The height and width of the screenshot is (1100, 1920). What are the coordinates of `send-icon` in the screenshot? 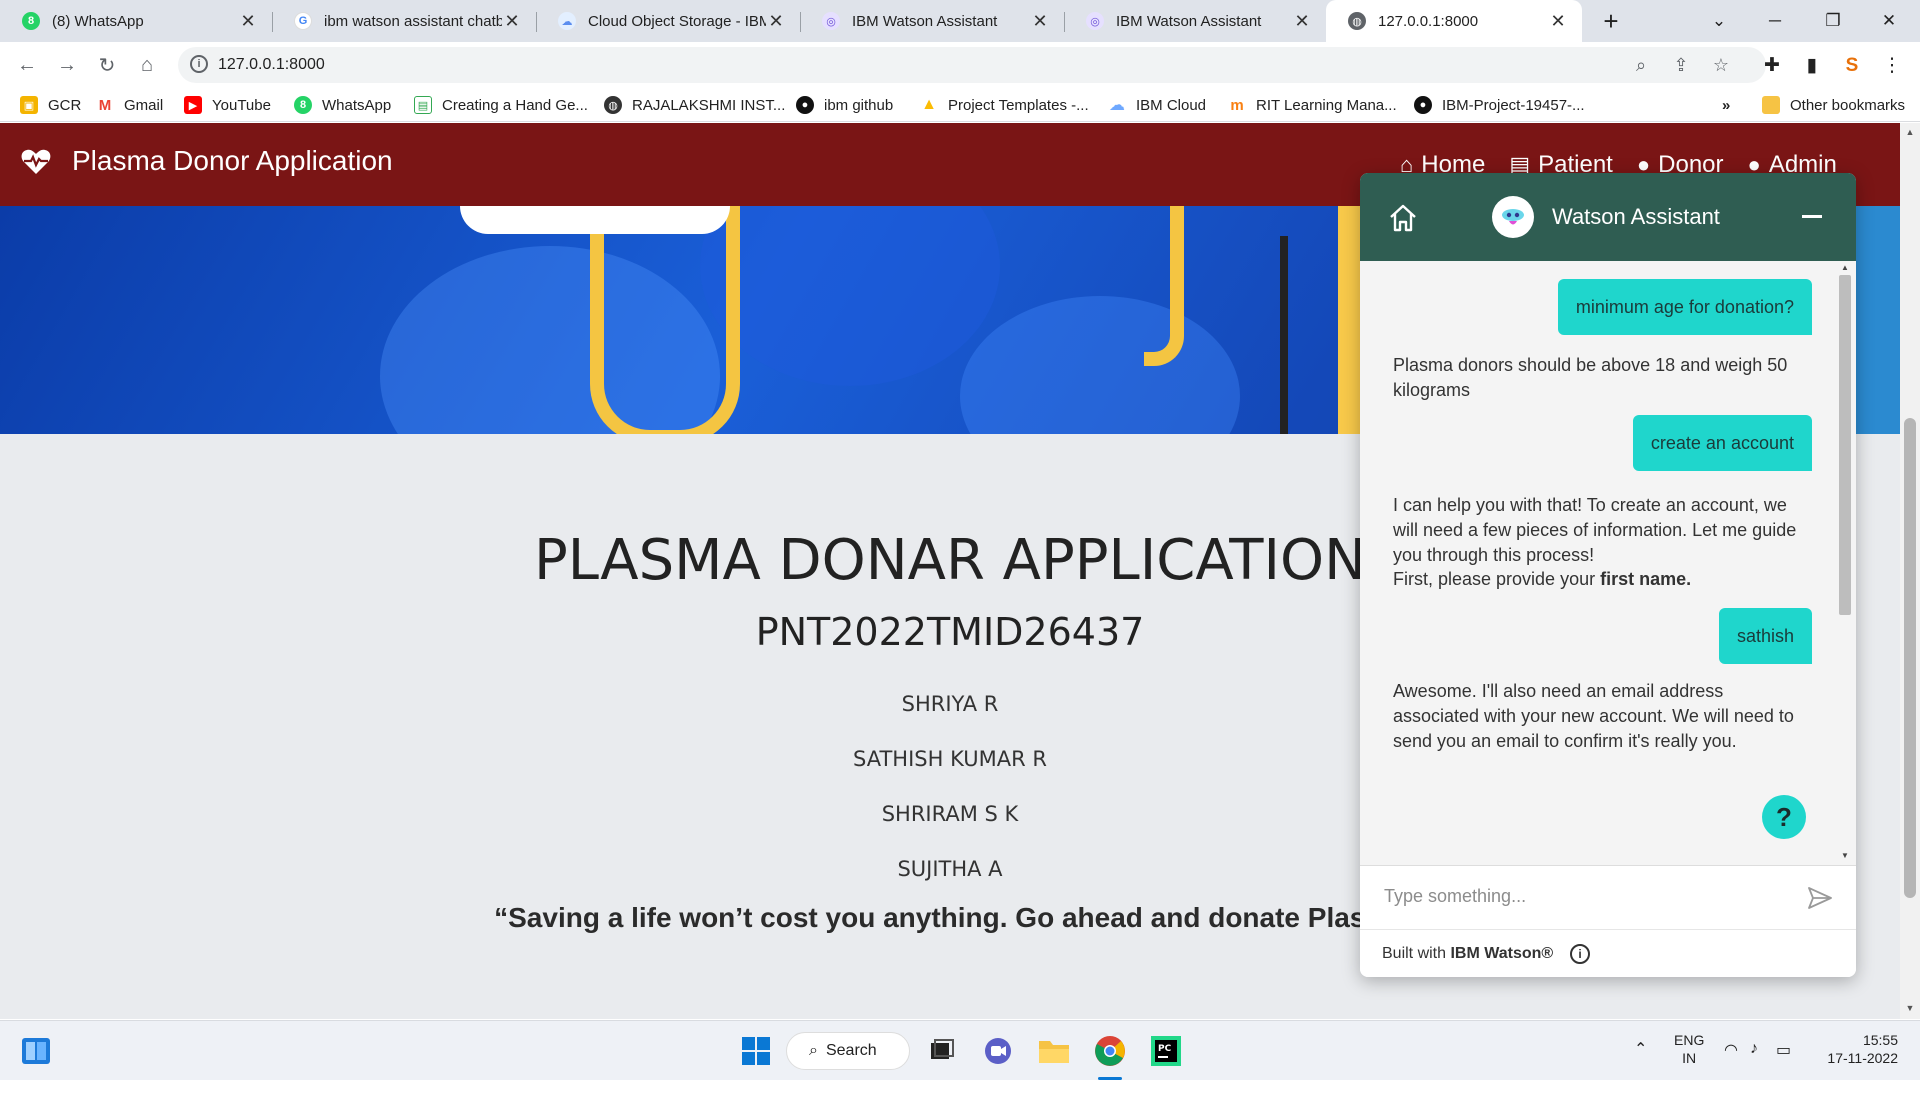 It's located at (1820, 898).